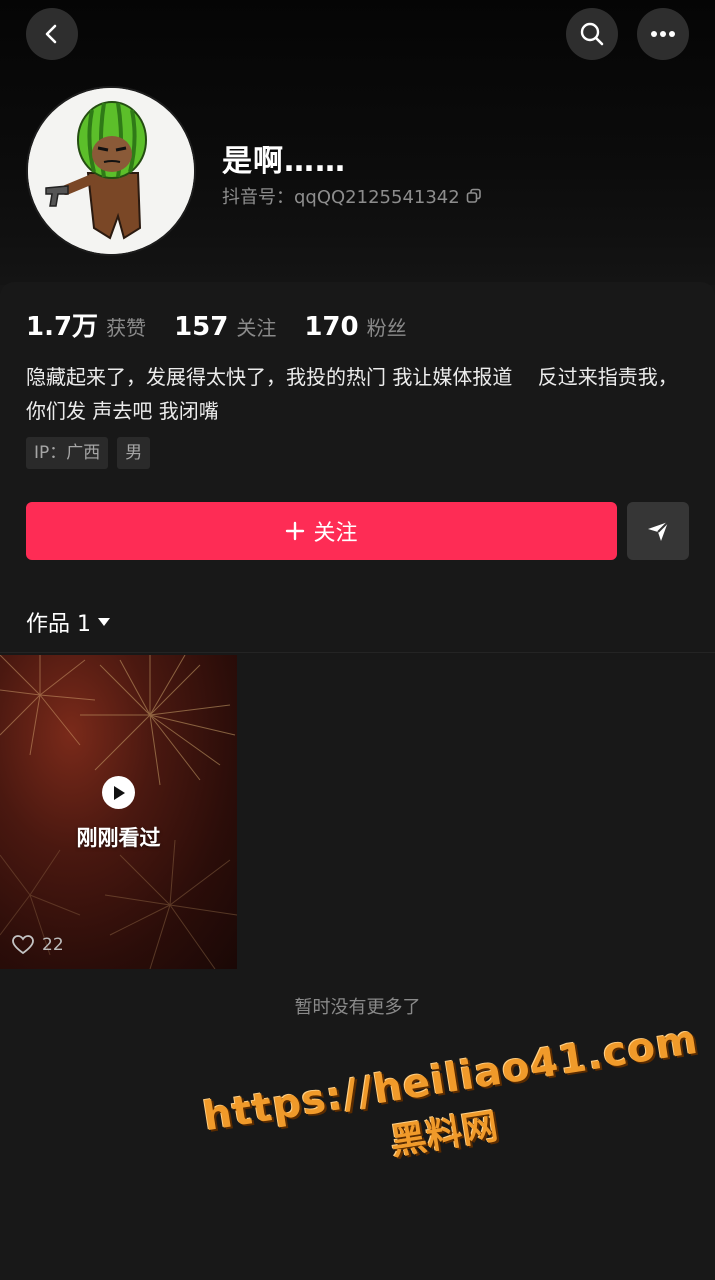  I want to click on video-likes-count: 22, so click(53, 945).